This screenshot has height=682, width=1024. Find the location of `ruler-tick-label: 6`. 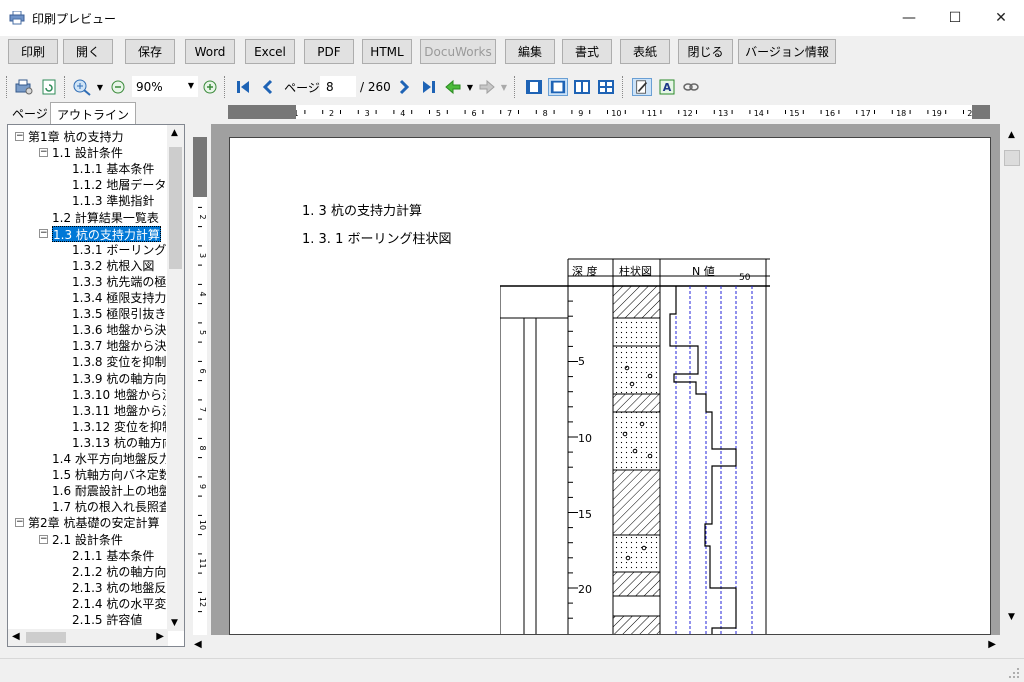

ruler-tick-label: 6 is located at coordinates (473, 113).